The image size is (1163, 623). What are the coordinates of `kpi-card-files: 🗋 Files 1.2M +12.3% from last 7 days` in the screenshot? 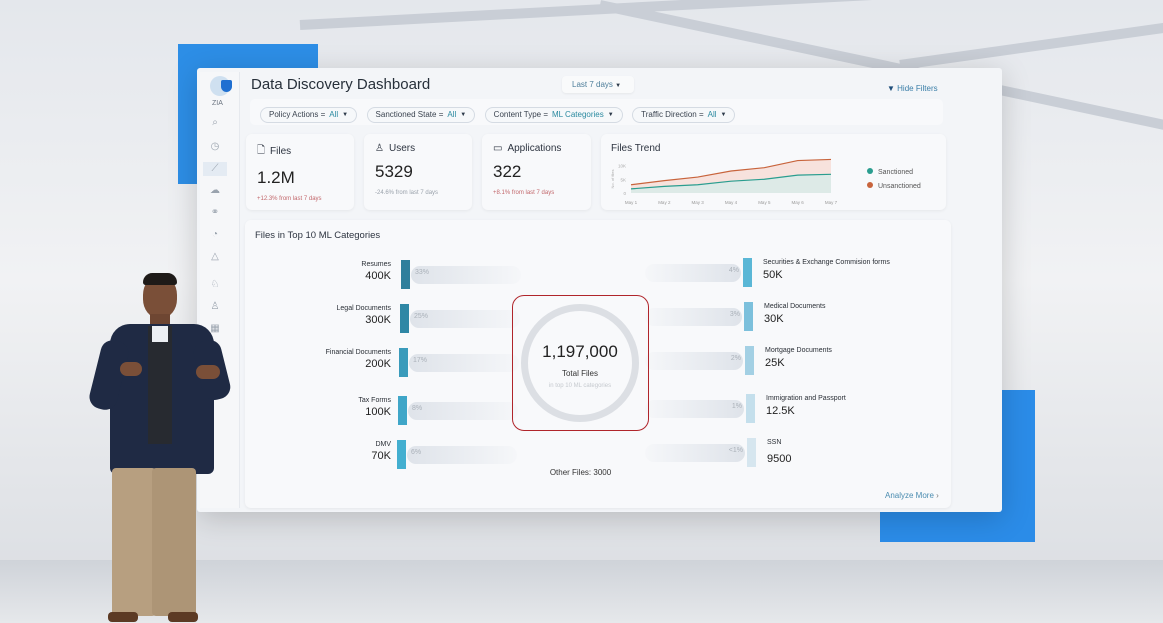 It's located at (300, 172).